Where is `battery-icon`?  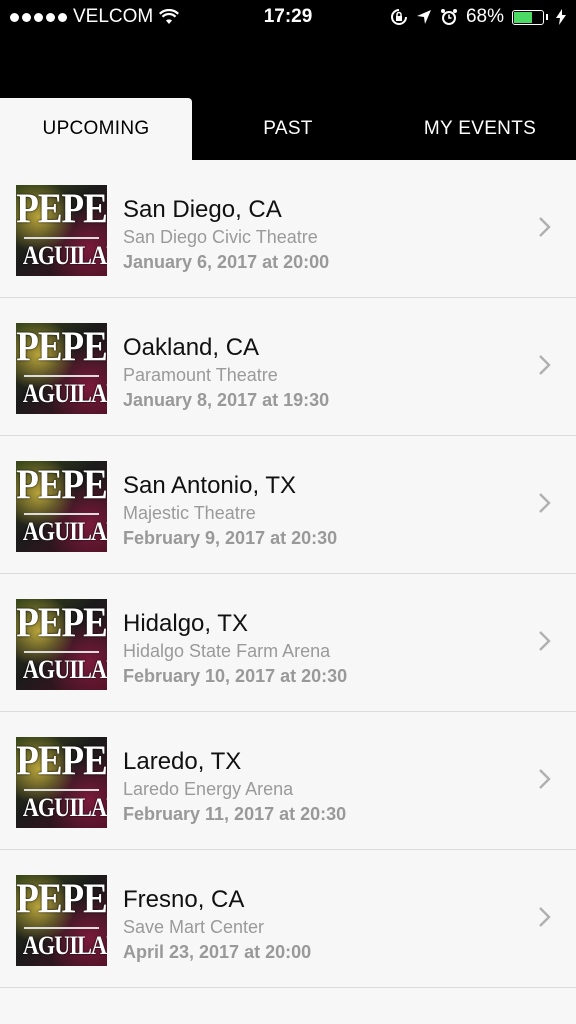 battery-icon is located at coordinates (528, 17).